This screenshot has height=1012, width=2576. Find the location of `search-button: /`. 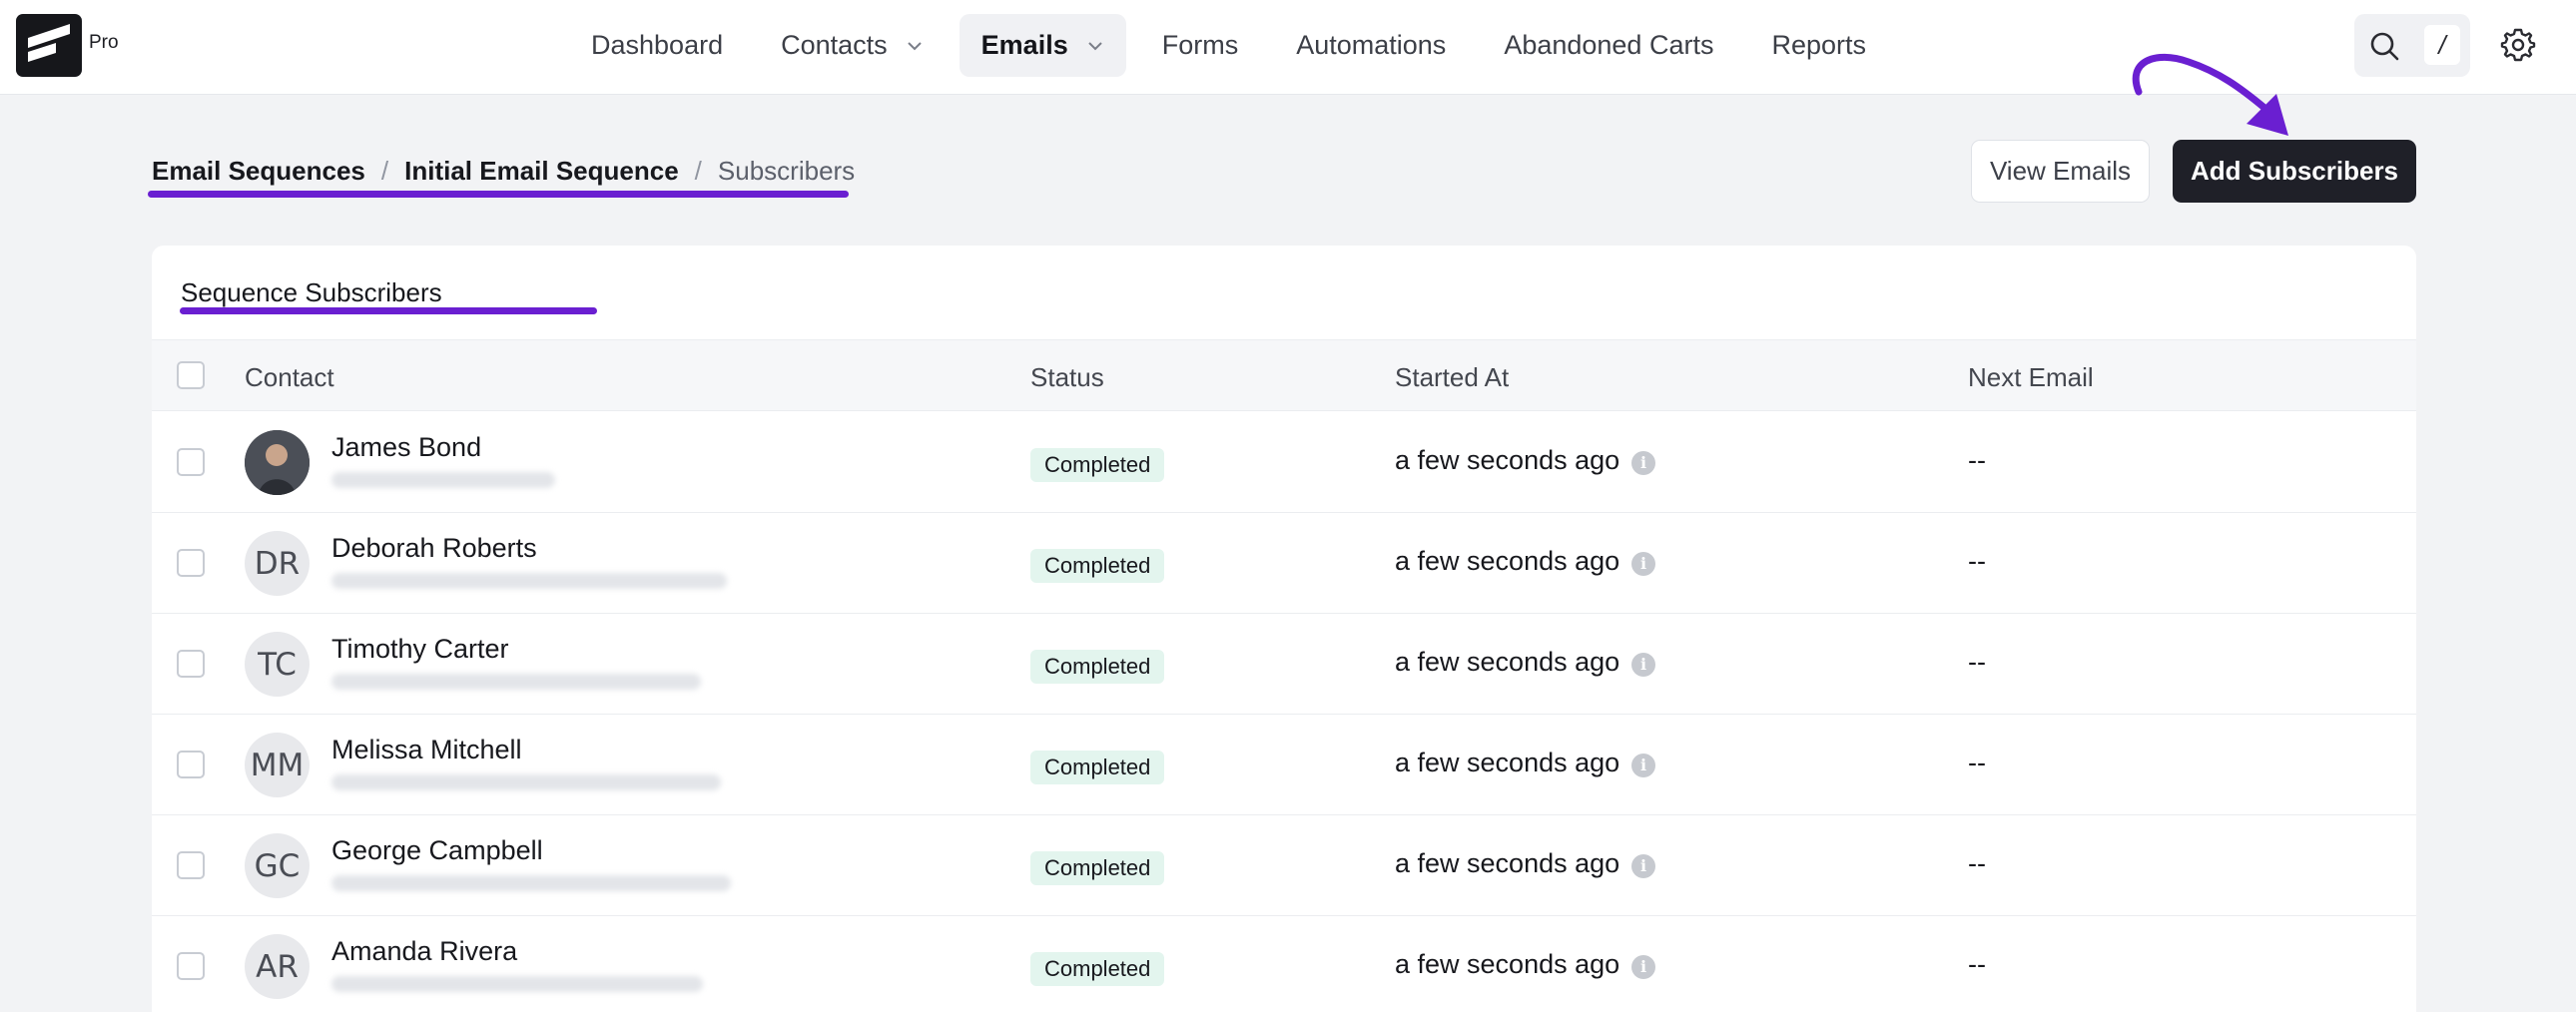

search-button: / is located at coordinates (2412, 45).